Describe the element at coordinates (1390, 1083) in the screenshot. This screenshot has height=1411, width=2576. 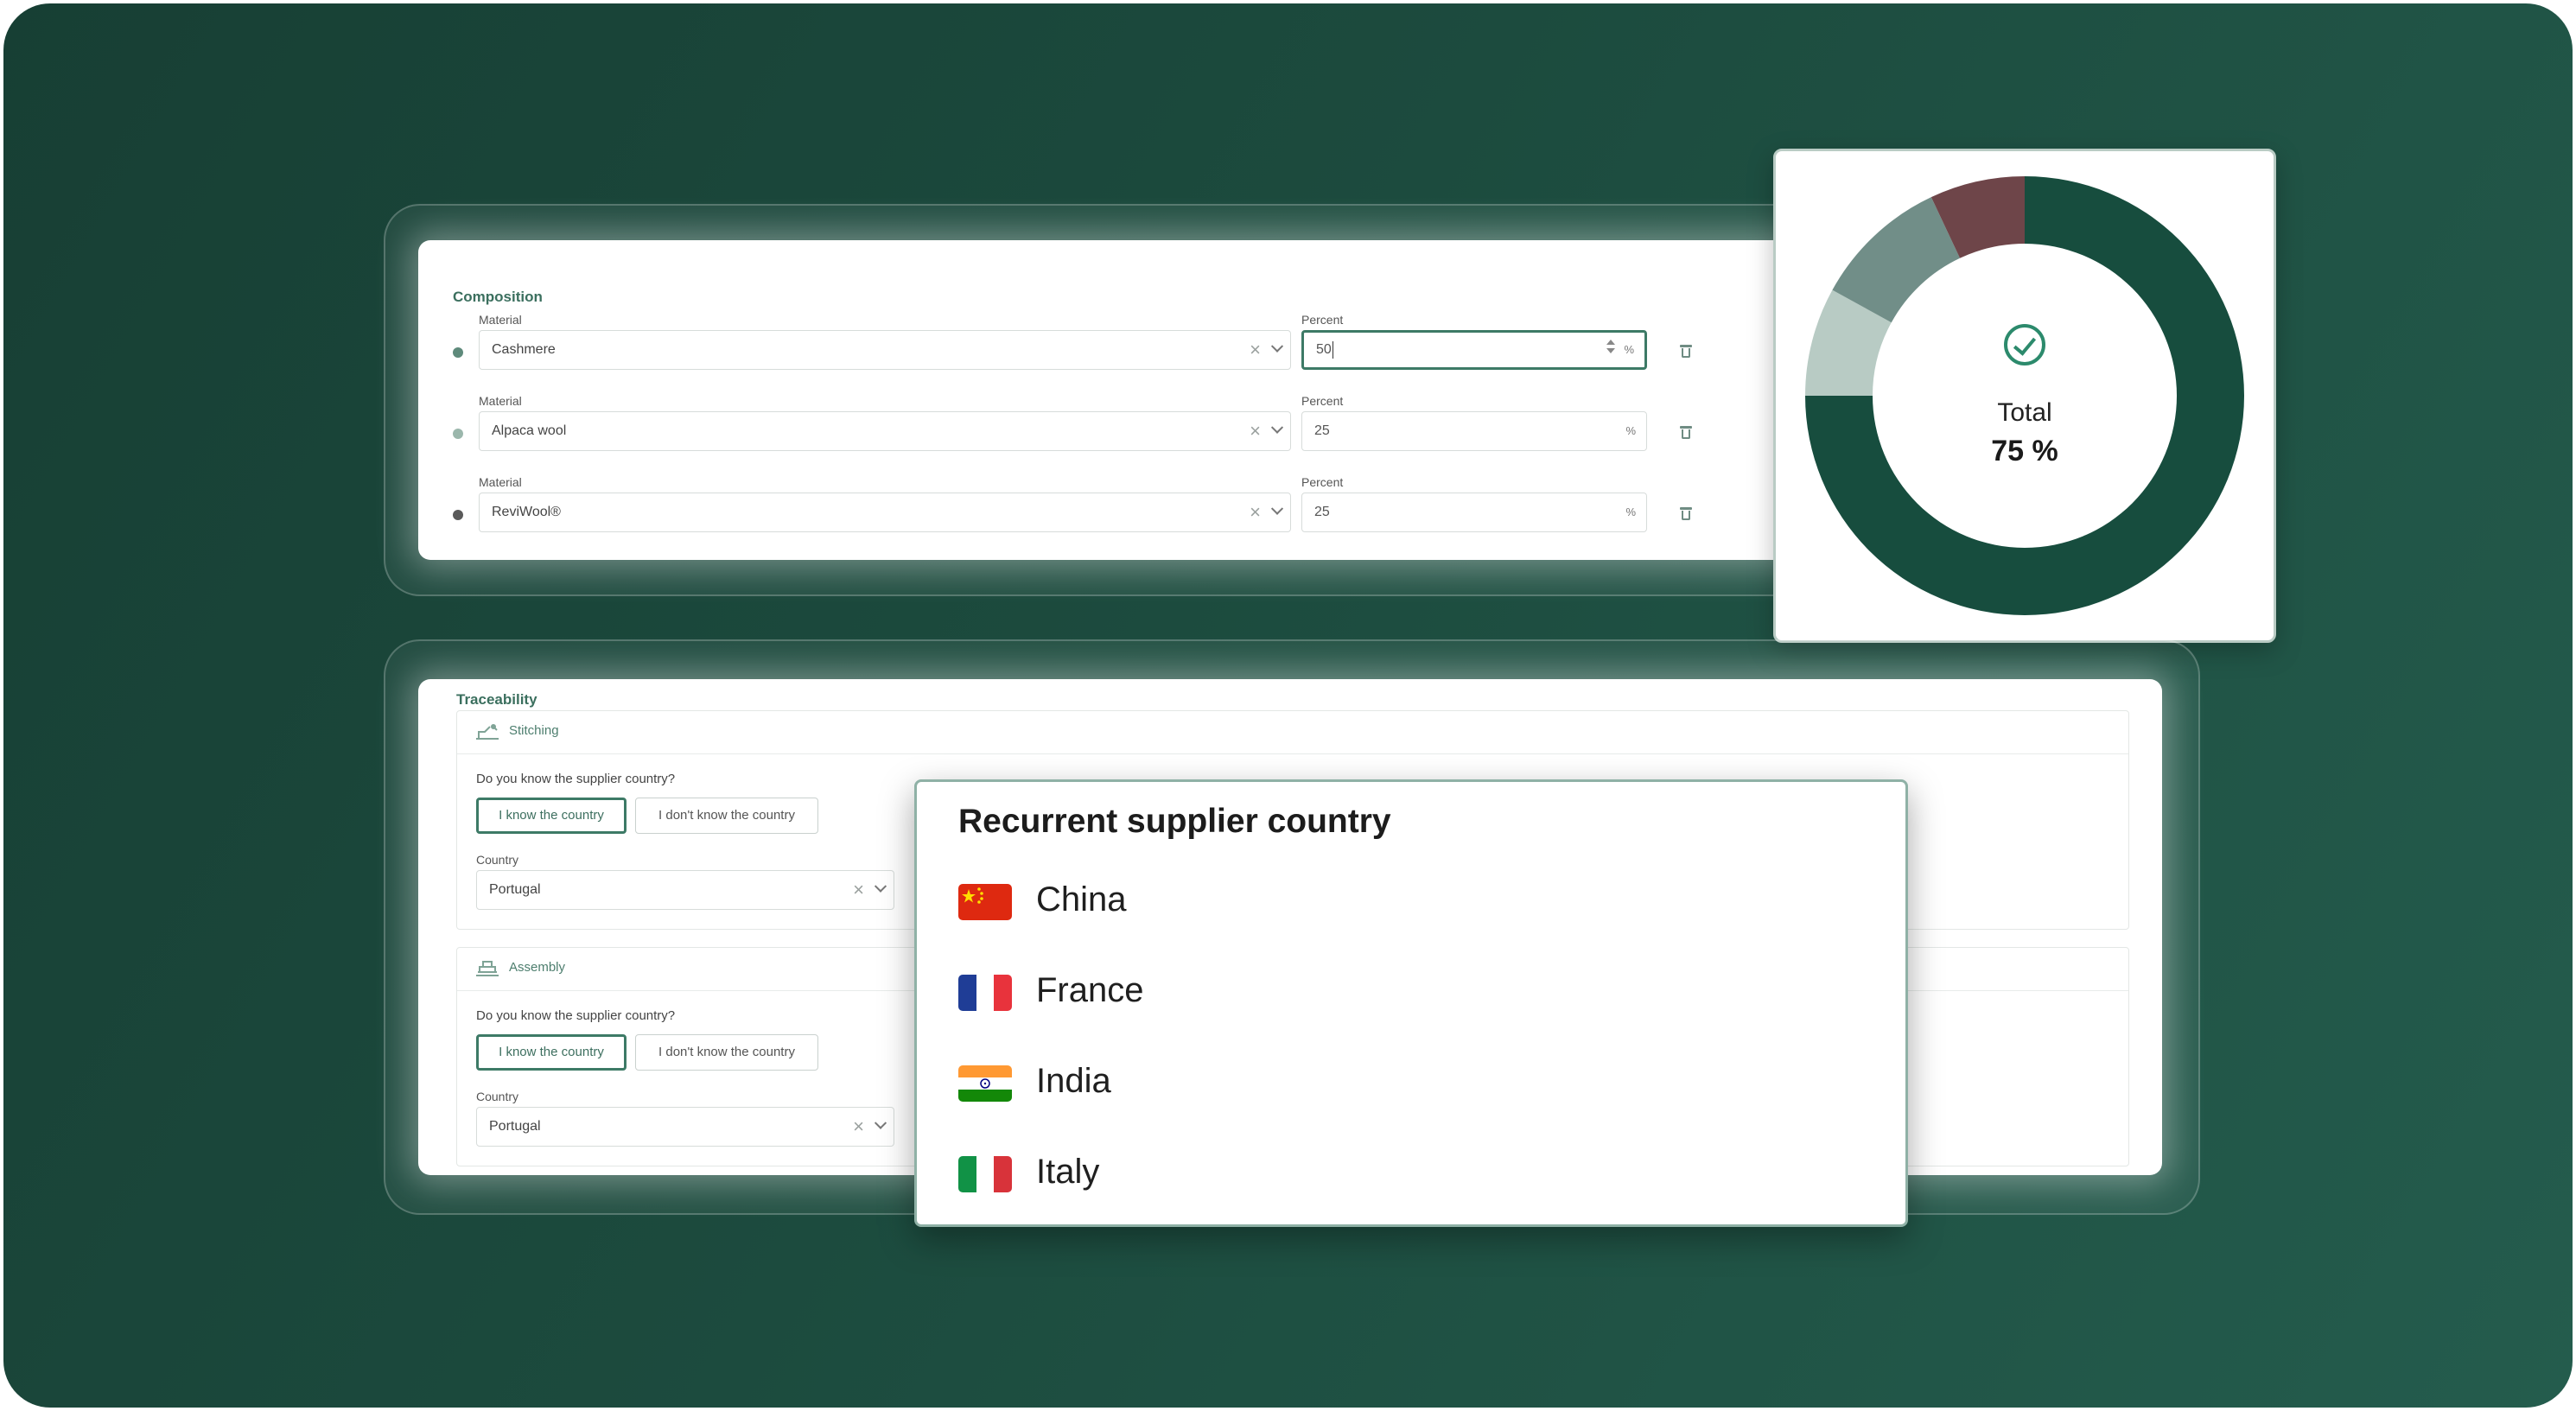
I see `country-option-india: India` at that location.